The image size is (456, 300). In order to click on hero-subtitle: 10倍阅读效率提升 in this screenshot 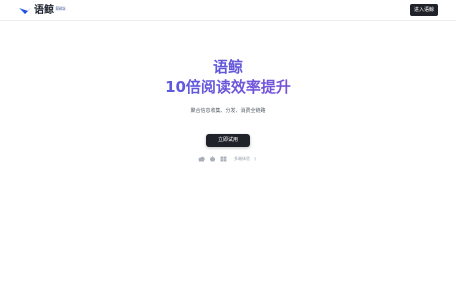, I will do `click(228, 87)`.